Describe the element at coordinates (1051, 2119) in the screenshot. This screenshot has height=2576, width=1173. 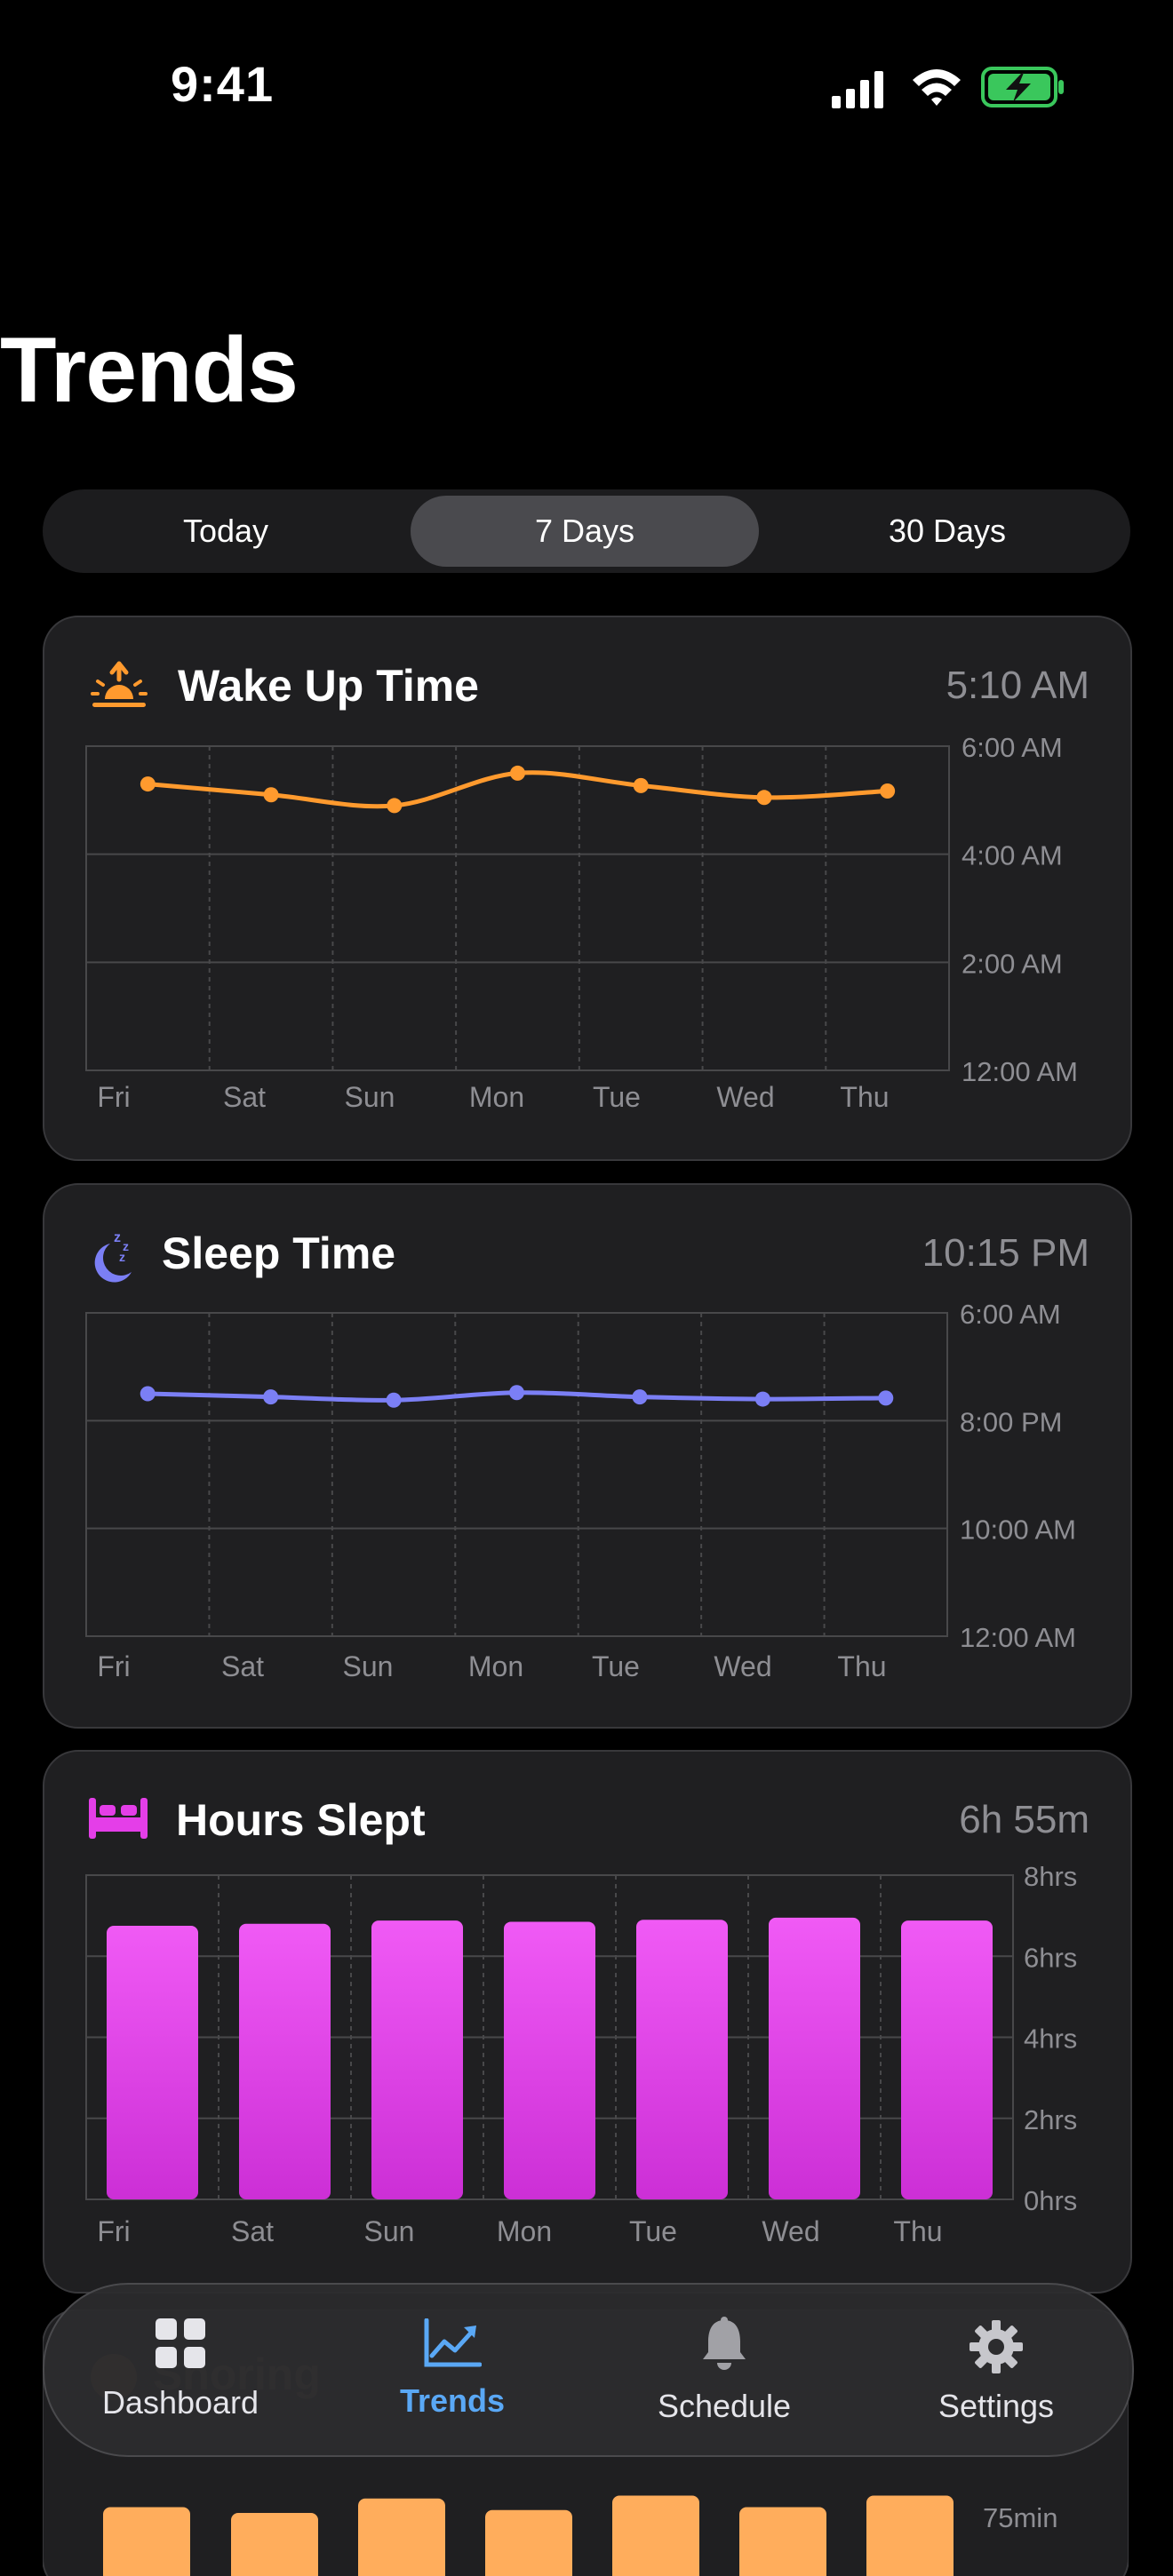
I see `y-tick-label: 2hrs` at that location.